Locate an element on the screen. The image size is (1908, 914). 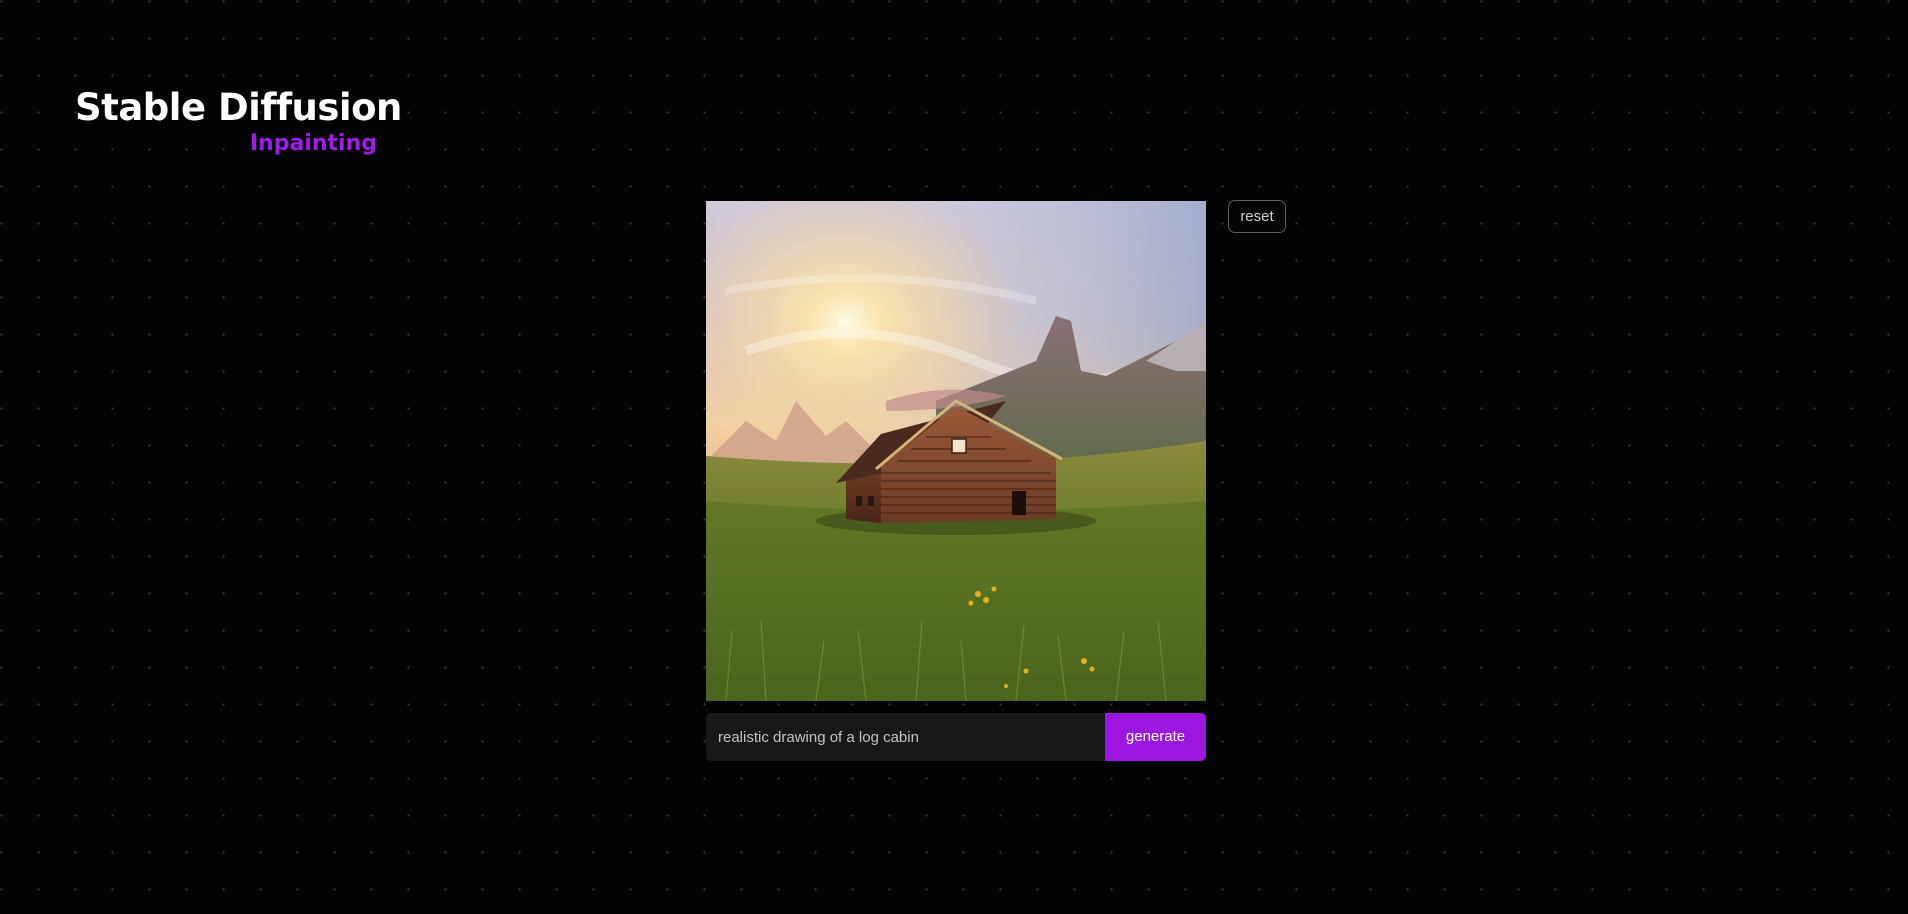
app-logo: Stable Diffusion Inpainting is located at coordinates (238, 121).